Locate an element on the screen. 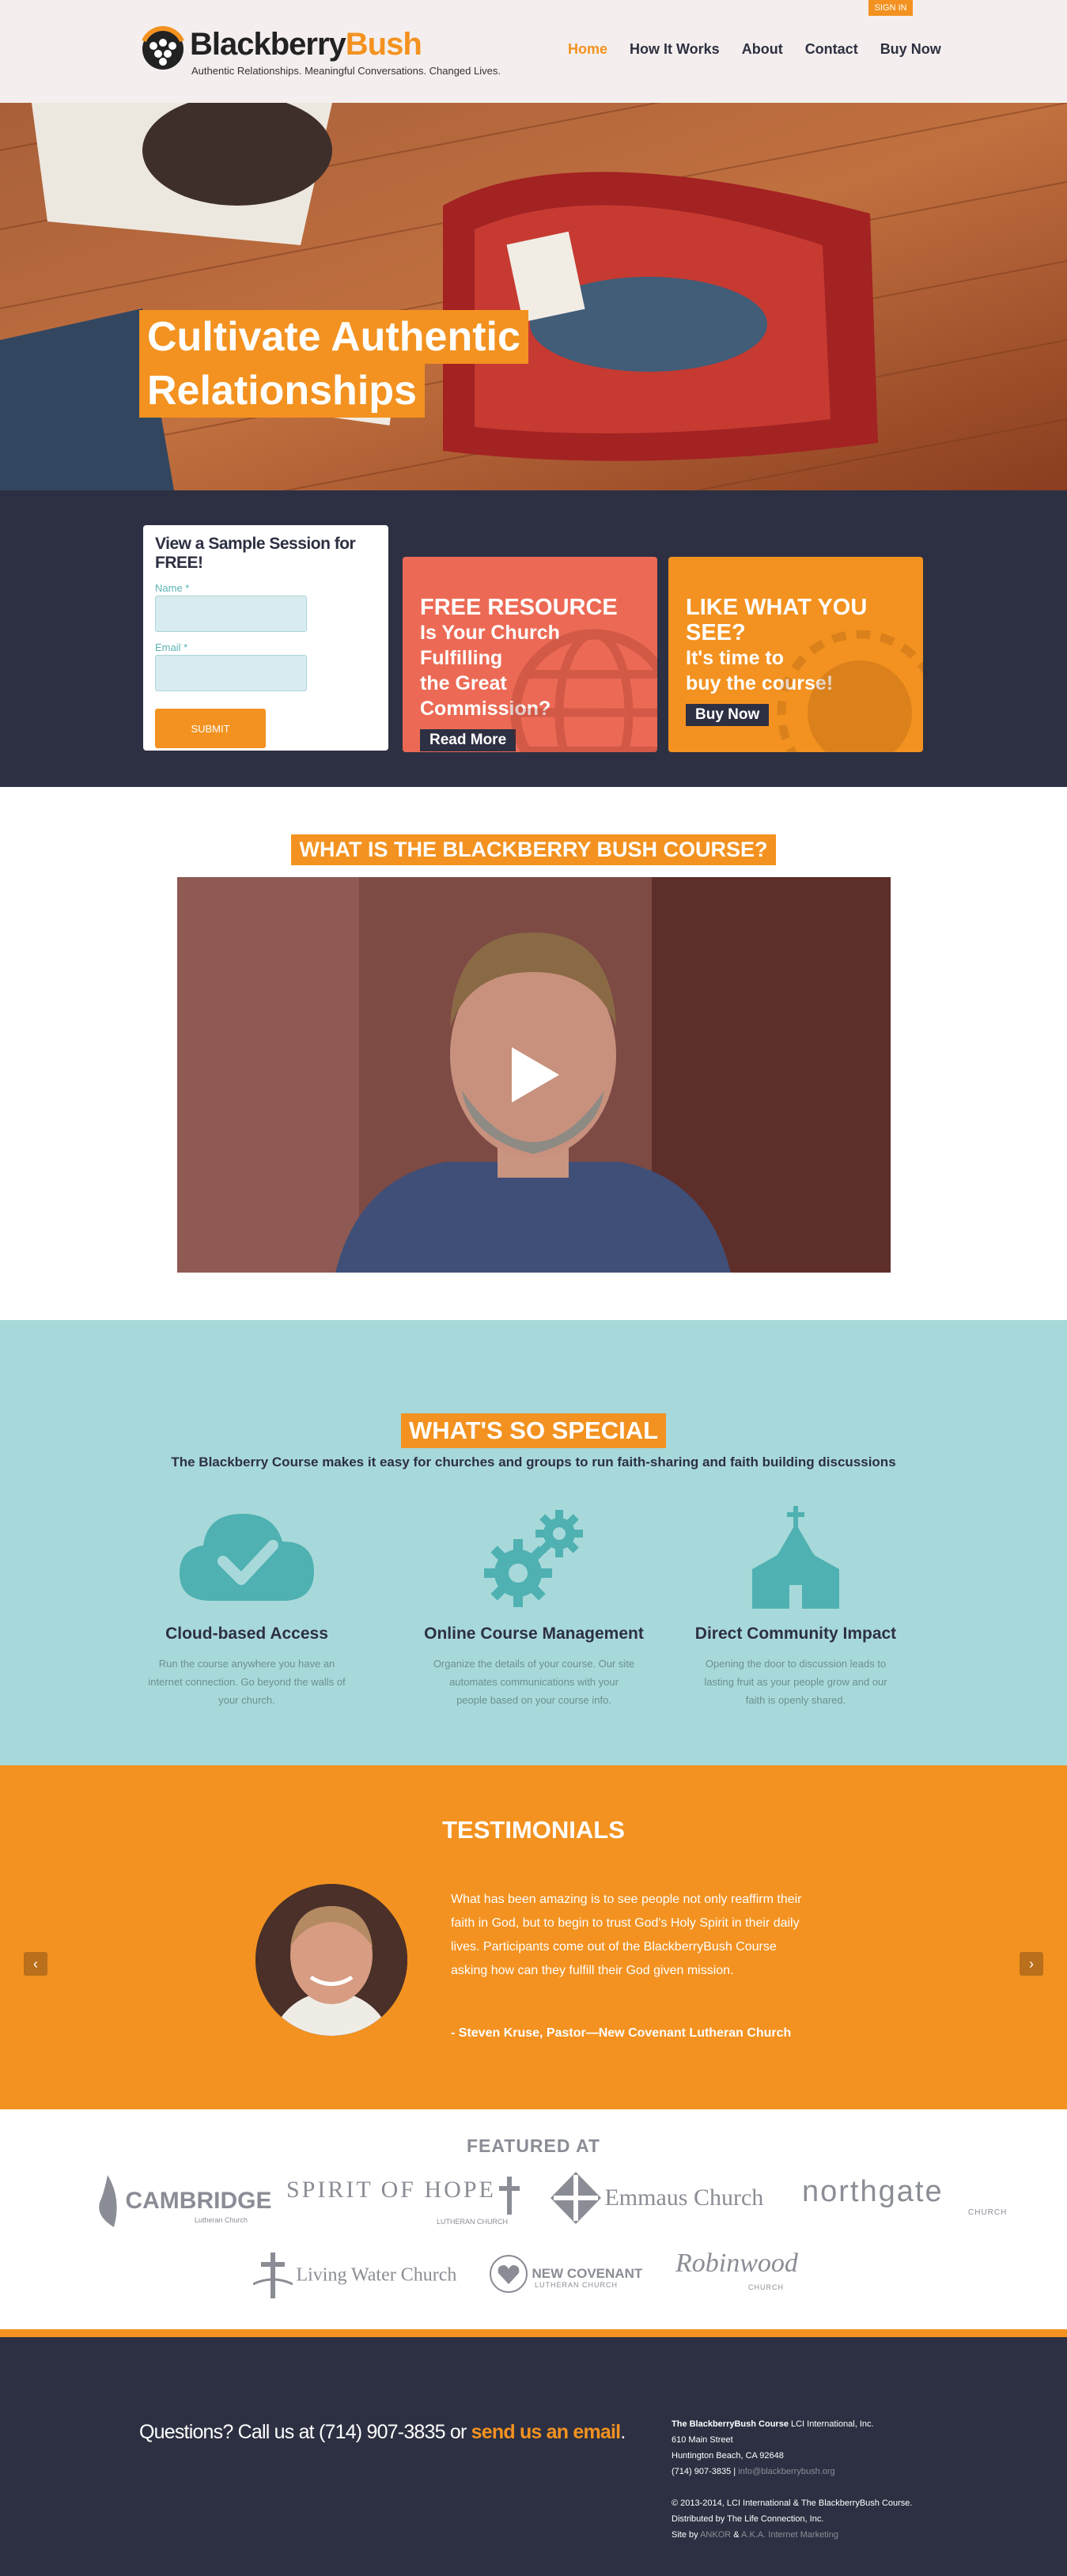  logo-name: Robinwood is located at coordinates (736, 2263).